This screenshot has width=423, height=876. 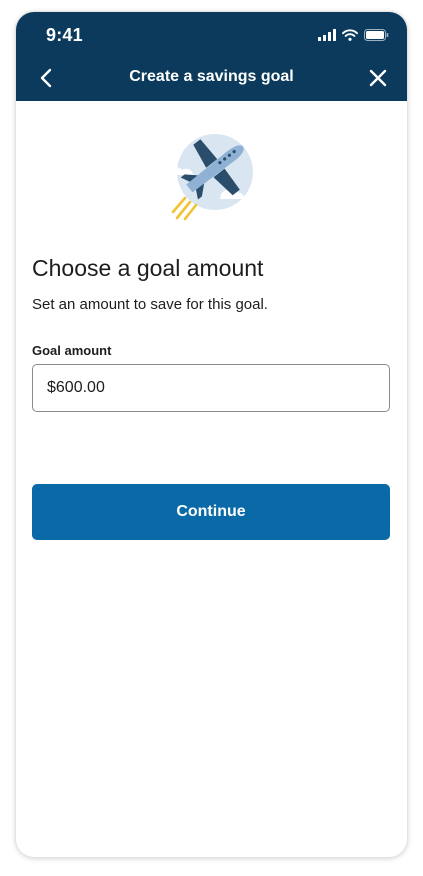 I want to click on status-time: 9:41, so click(x=64, y=35).